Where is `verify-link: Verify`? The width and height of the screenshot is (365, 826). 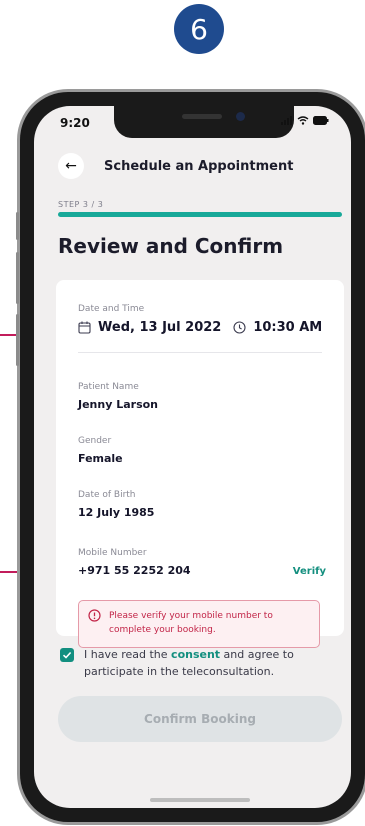
verify-link: Verify is located at coordinates (309, 571).